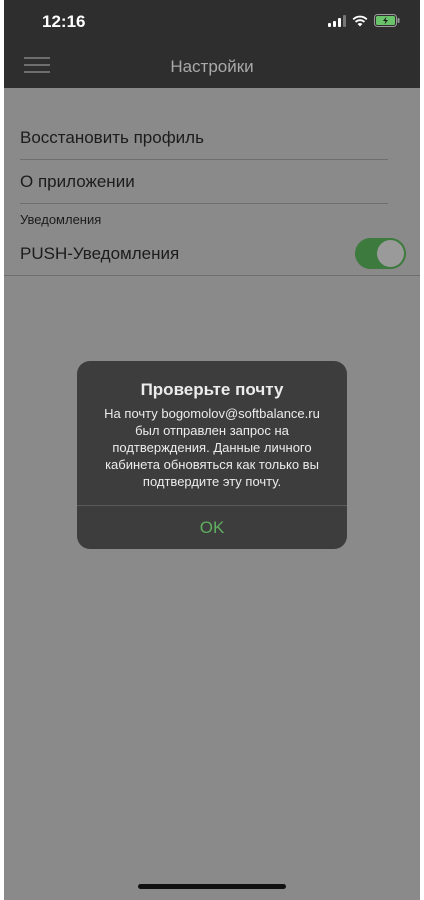 This screenshot has height=900, width=424. Describe the element at coordinates (212, 413) in the screenshot. I see `alert-message-line: На почту bogomolov@softbalance.ru` at that location.